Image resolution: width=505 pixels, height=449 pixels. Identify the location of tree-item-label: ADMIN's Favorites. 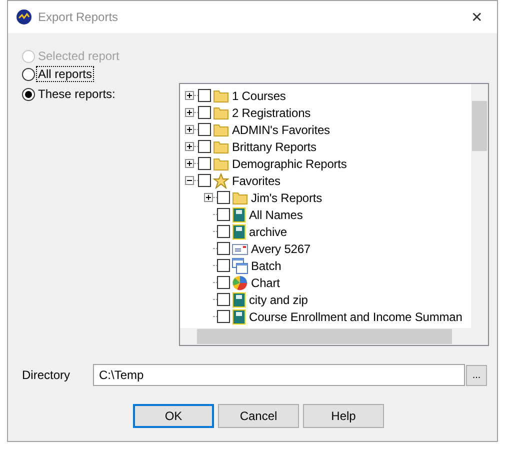
(281, 129).